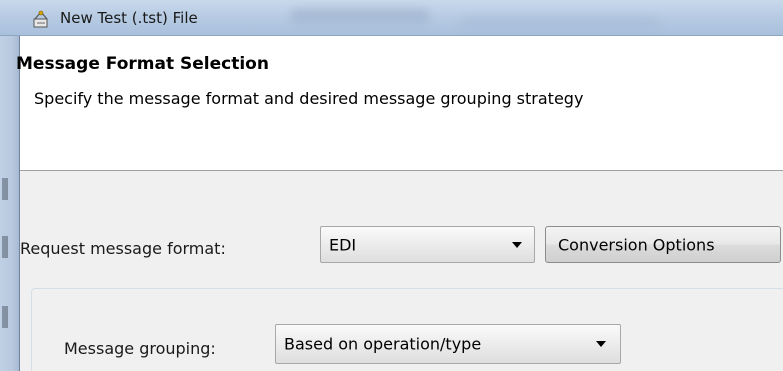 This screenshot has width=783, height=371. What do you see at coordinates (343, 244) in the screenshot?
I see `request-format-value: EDI` at bounding box center [343, 244].